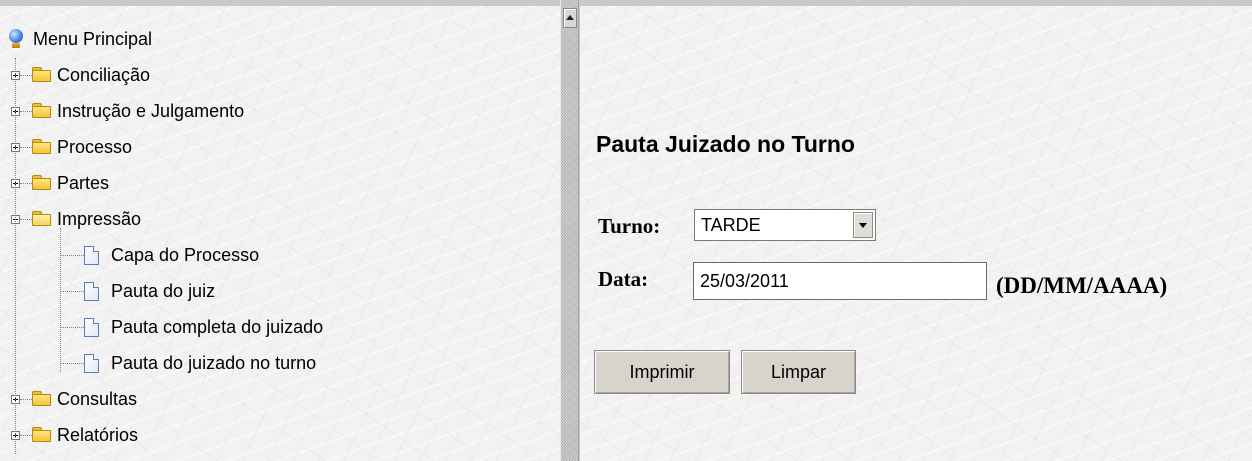 The width and height of the screenshot is (1252, 461). I want to click on menu-root: Menu Principal, so click(270, 40).